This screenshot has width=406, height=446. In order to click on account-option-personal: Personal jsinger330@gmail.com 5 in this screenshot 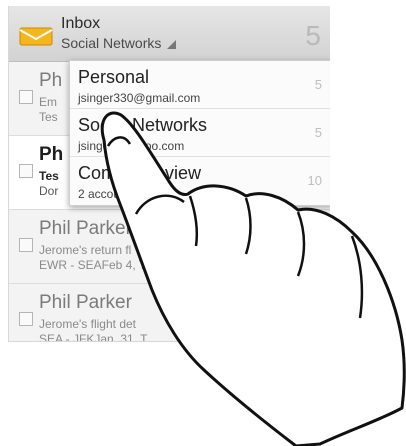, I will do `click(200, 85)`.